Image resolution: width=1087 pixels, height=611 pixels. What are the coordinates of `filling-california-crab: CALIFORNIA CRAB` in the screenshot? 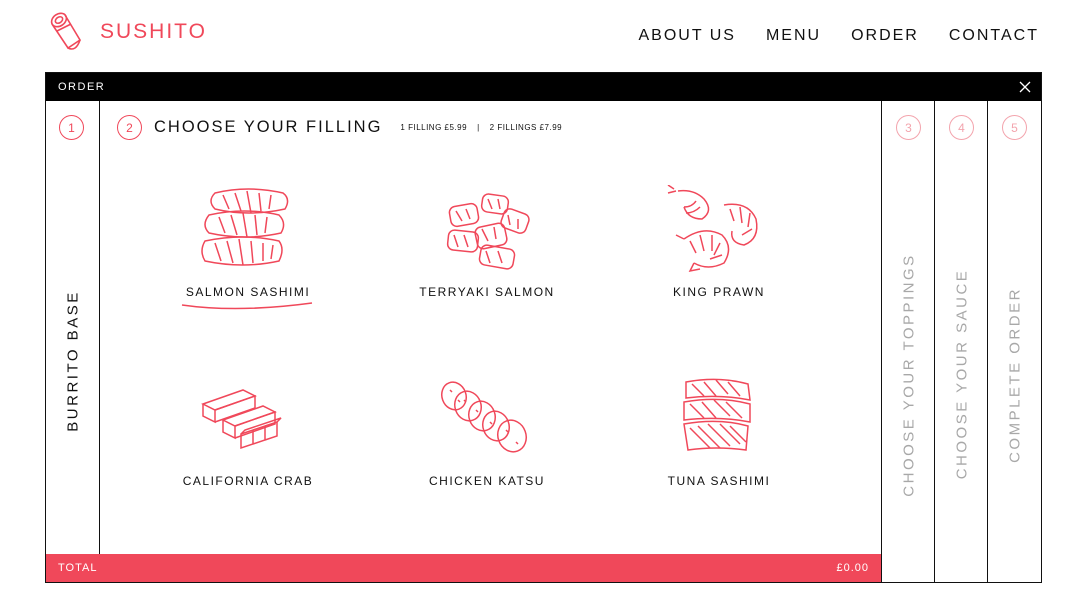 It's located at (248, 431).